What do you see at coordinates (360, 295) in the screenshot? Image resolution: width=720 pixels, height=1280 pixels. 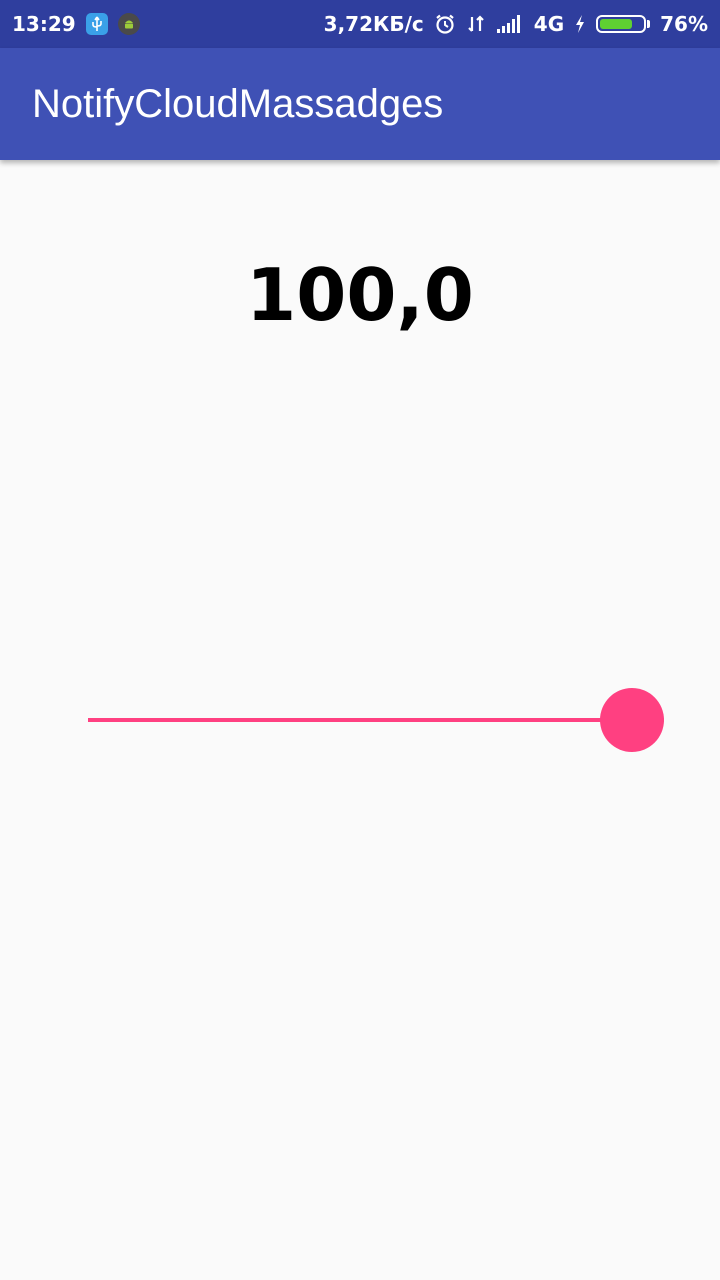 I see `value-display: 100,0` at bounding box center [360, 295].